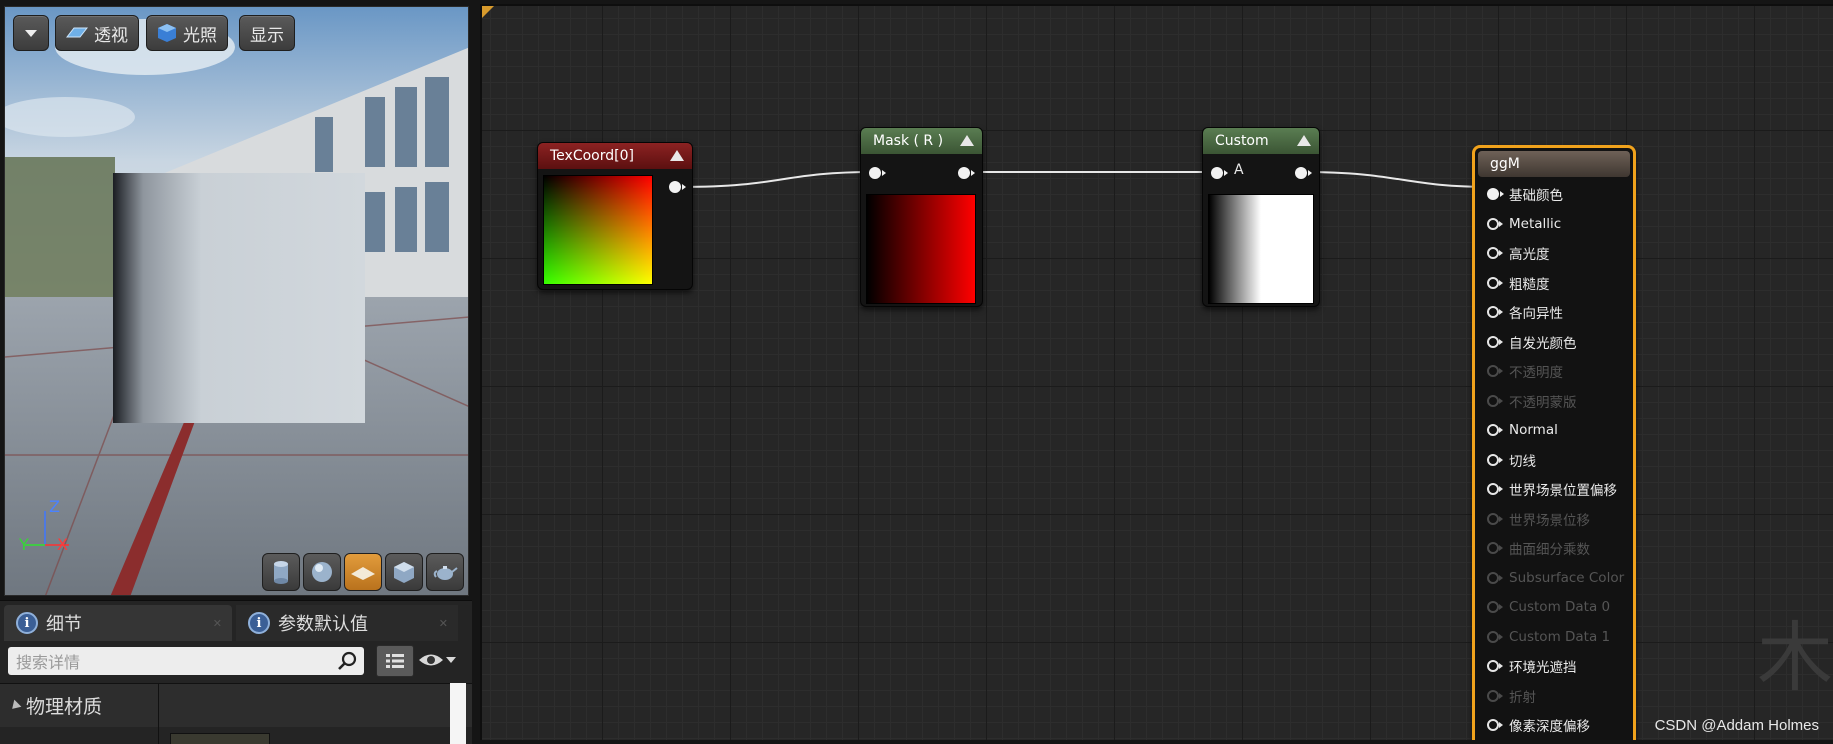 This screenshot has height=744, width=1833. What do you see at coordinates (777, 179) in the screenshot?
I see `wire-texcoord-to-mask` at bounding box center [777, 179].